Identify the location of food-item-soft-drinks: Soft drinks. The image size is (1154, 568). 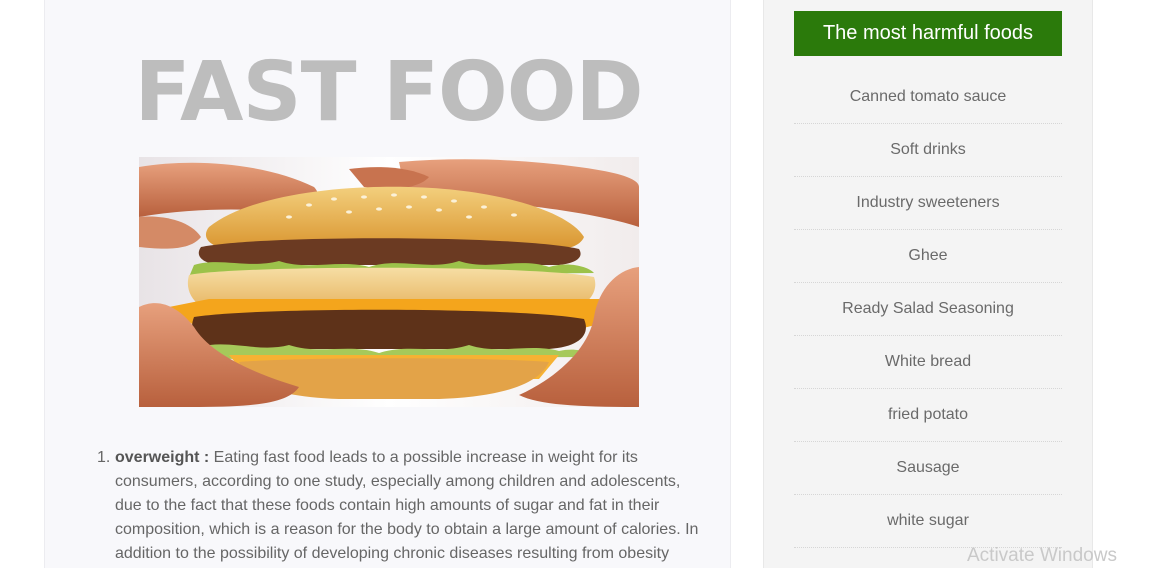
(928, 150).